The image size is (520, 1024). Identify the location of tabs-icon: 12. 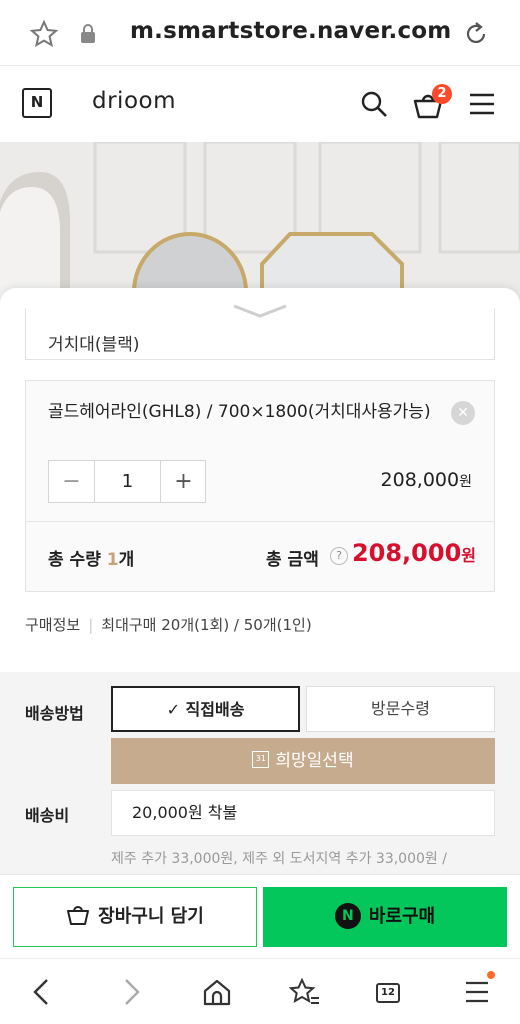
(388, 993).